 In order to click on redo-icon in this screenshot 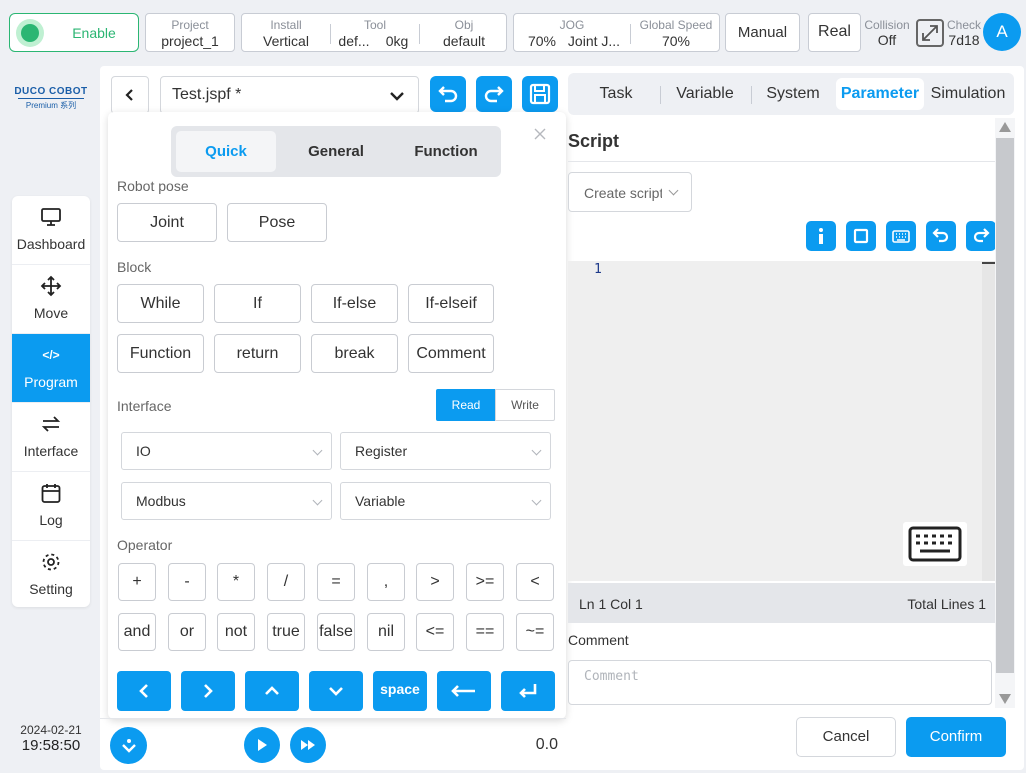, I will do `click(981, 236)`.